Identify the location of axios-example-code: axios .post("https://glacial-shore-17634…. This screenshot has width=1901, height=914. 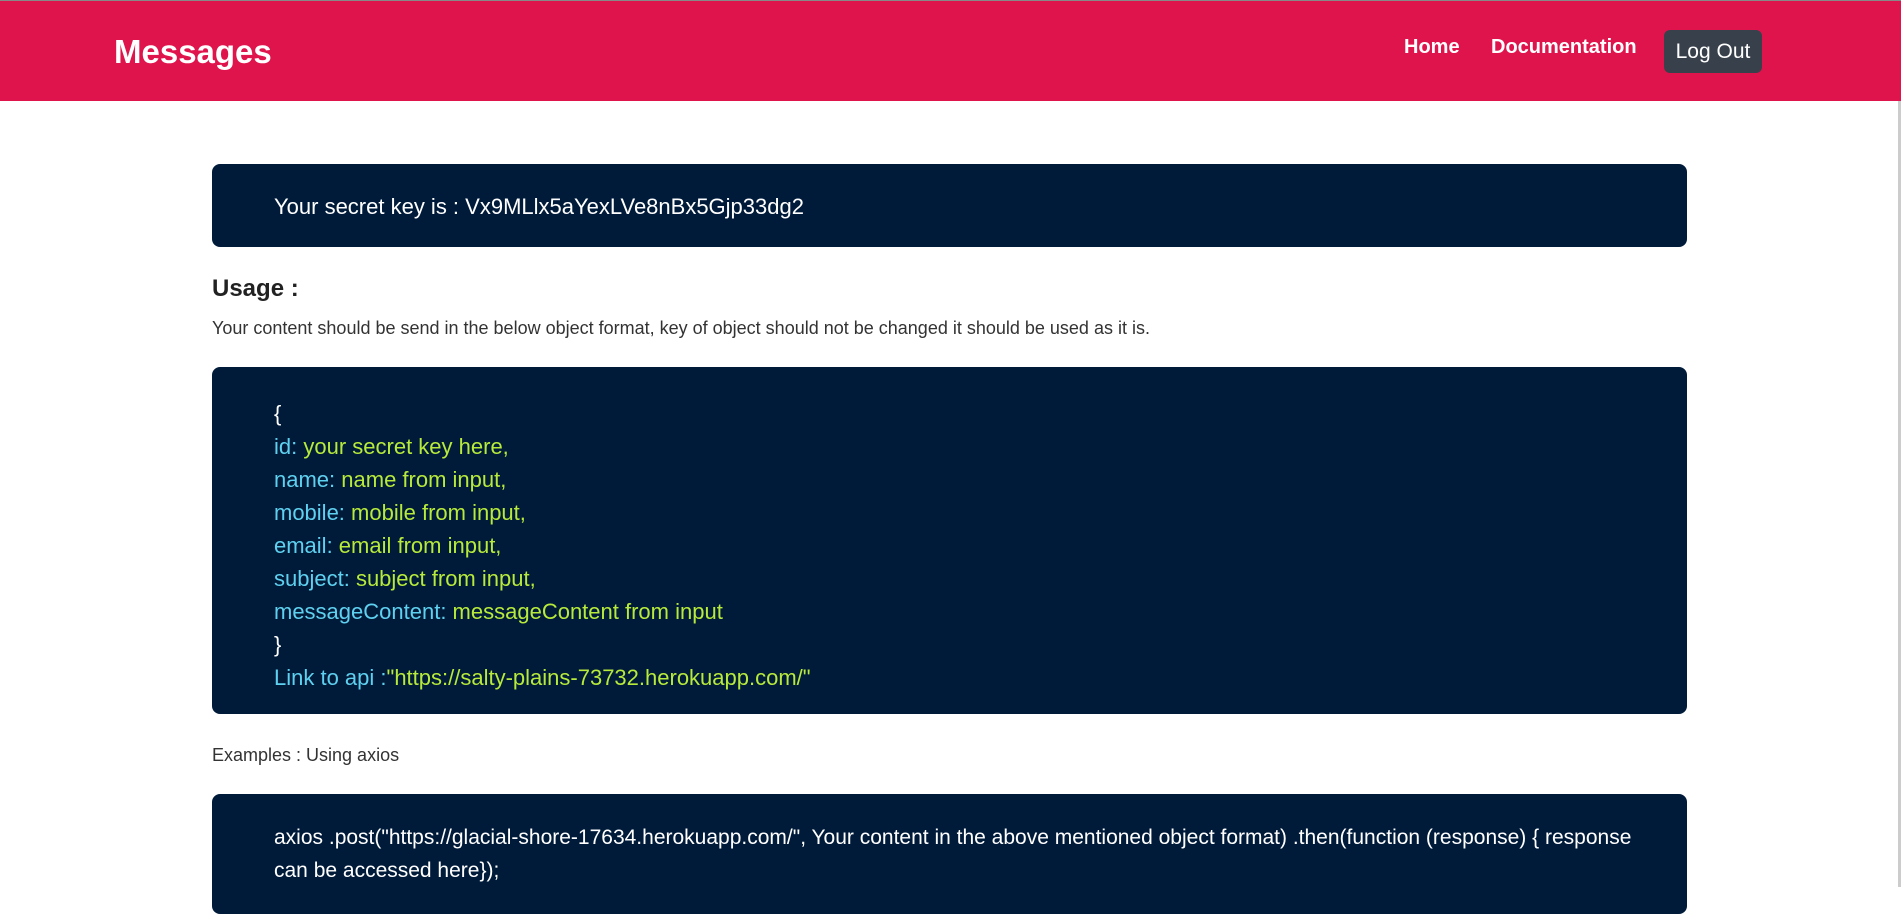
(953, 854).